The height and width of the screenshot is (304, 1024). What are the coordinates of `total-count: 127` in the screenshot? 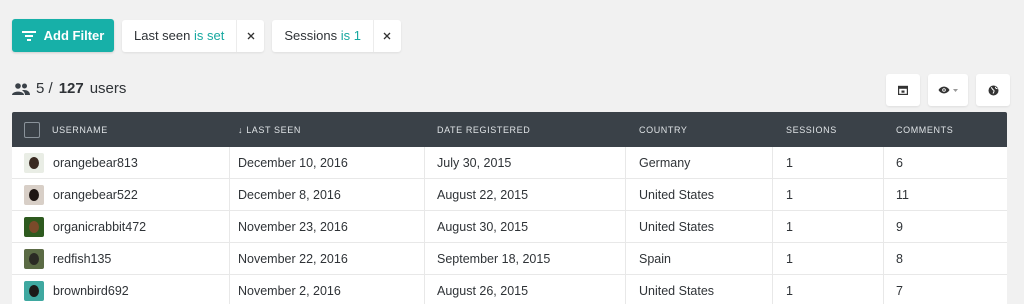 It's located at (71, 88).